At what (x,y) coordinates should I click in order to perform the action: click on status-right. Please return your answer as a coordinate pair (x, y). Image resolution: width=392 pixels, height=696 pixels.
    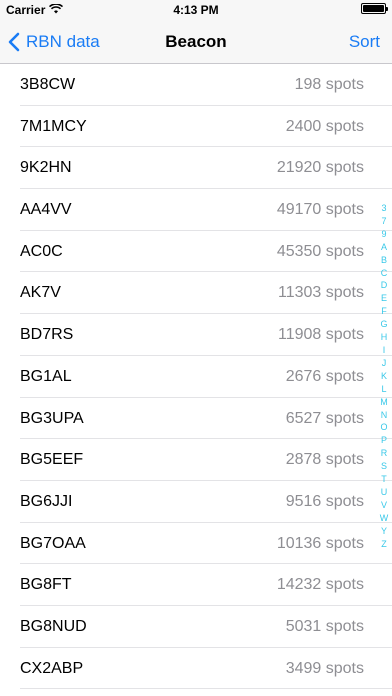
    Looking at the image, I should click on (374, 8).